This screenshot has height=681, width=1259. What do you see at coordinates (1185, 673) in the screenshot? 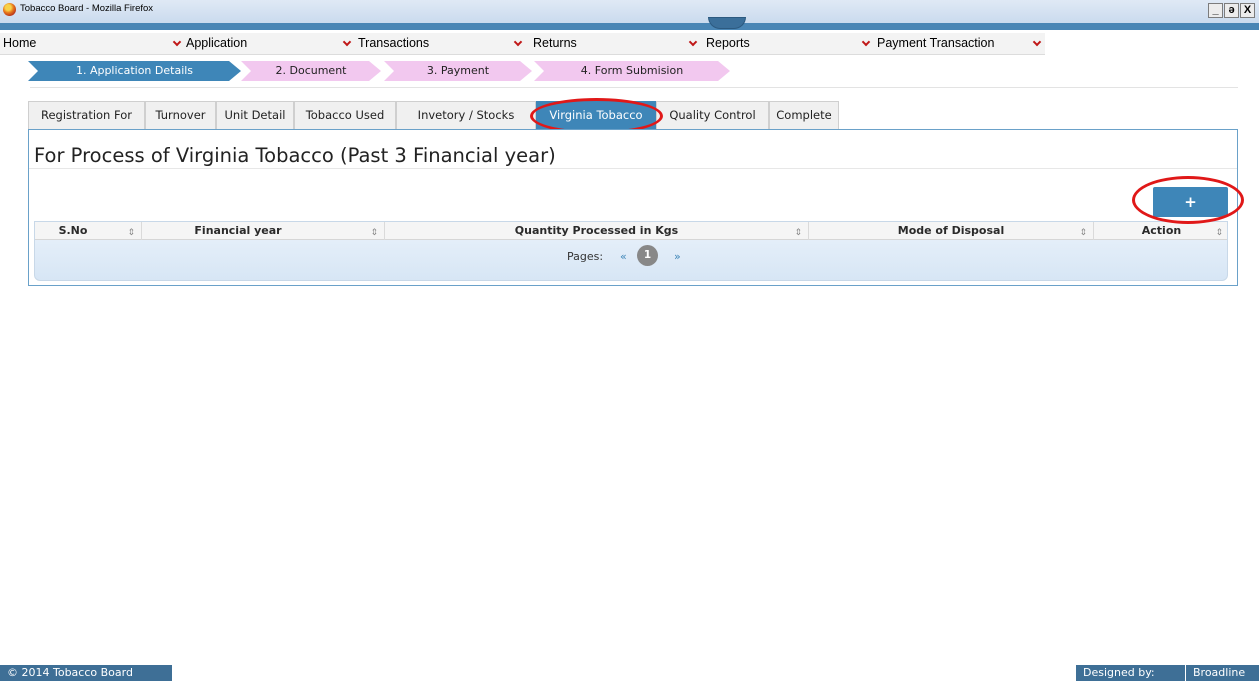
I see `footer-separator` at bounding box center [1185, 673].